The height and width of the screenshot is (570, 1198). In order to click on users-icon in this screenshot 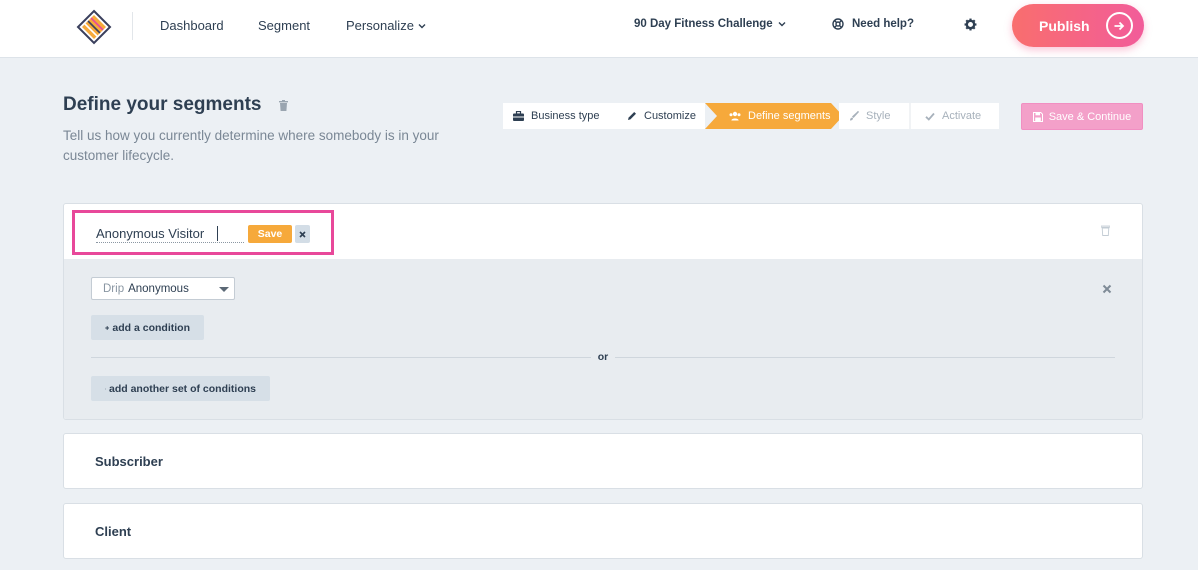, I will do `click(735, 116)`.